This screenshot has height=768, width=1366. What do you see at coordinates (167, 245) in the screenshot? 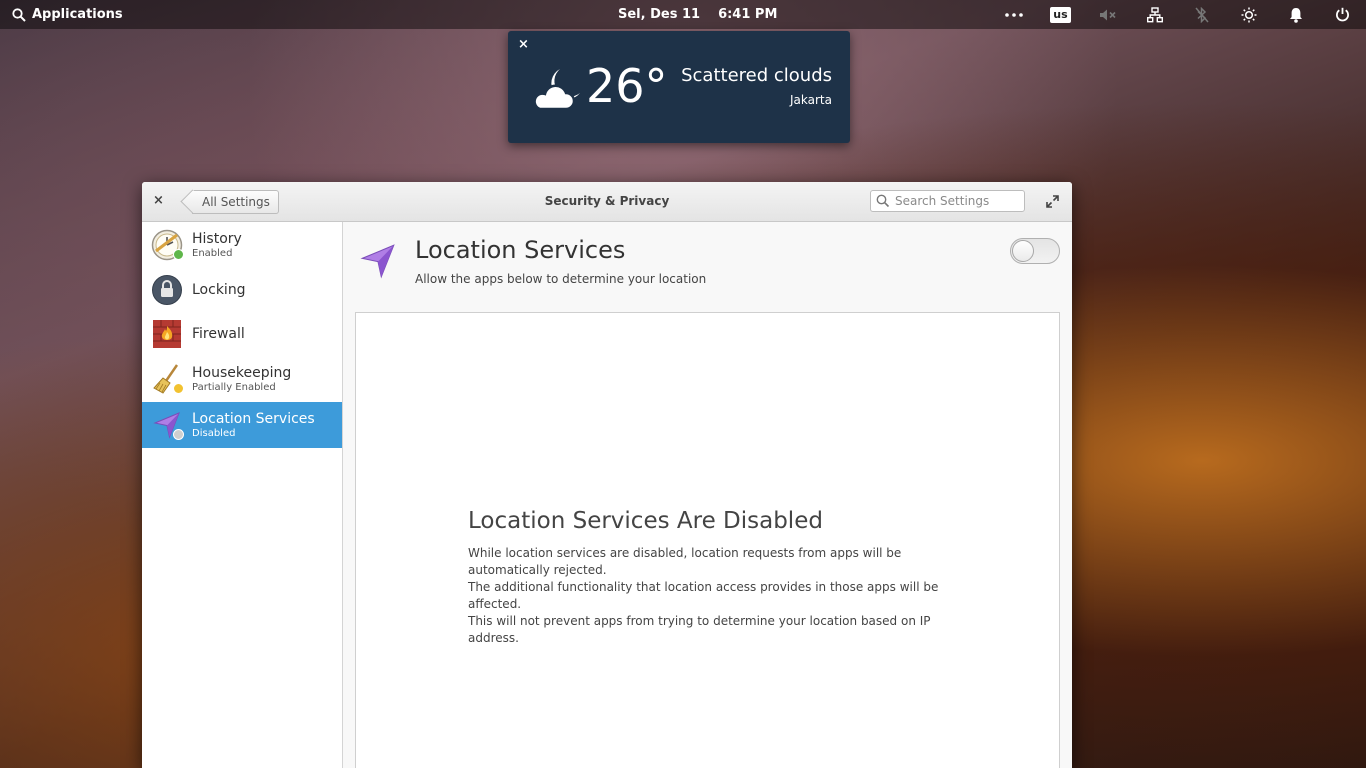
I see `history-icon` at bounding box center [167, 245].